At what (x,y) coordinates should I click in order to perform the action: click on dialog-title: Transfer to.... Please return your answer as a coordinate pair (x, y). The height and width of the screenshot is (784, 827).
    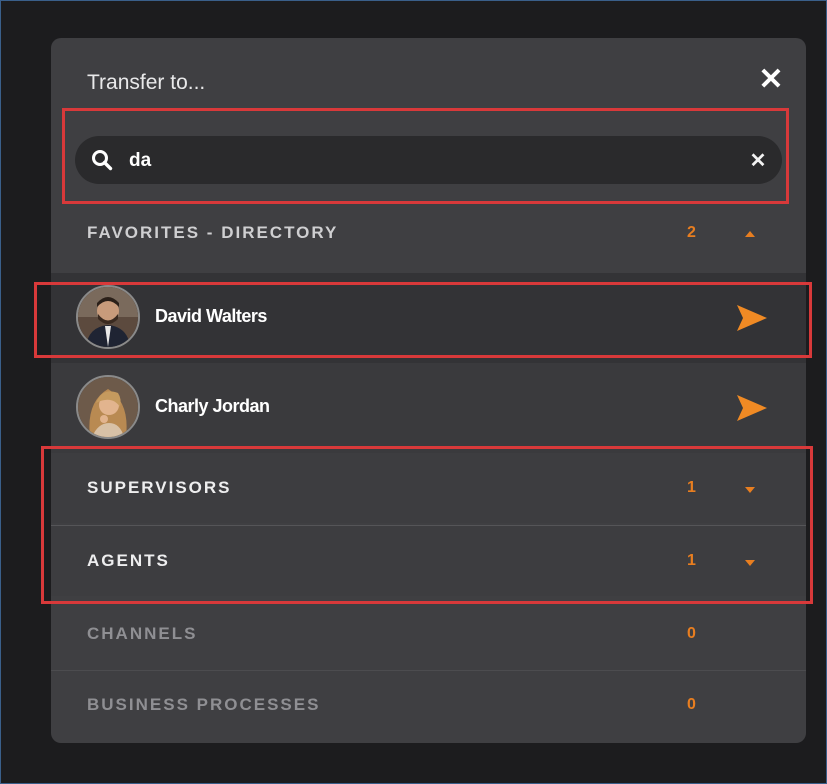
    Looking at the image, I should click on (146, 82).